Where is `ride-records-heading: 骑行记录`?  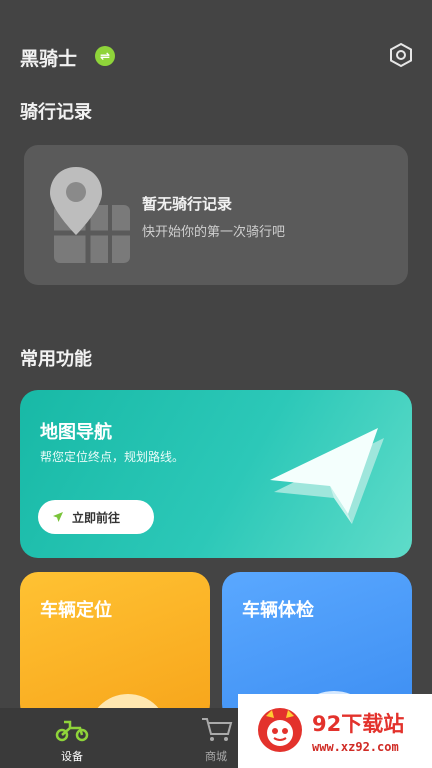 ride-records-heading: 骑行记录 is located at coordinates (56, 112).